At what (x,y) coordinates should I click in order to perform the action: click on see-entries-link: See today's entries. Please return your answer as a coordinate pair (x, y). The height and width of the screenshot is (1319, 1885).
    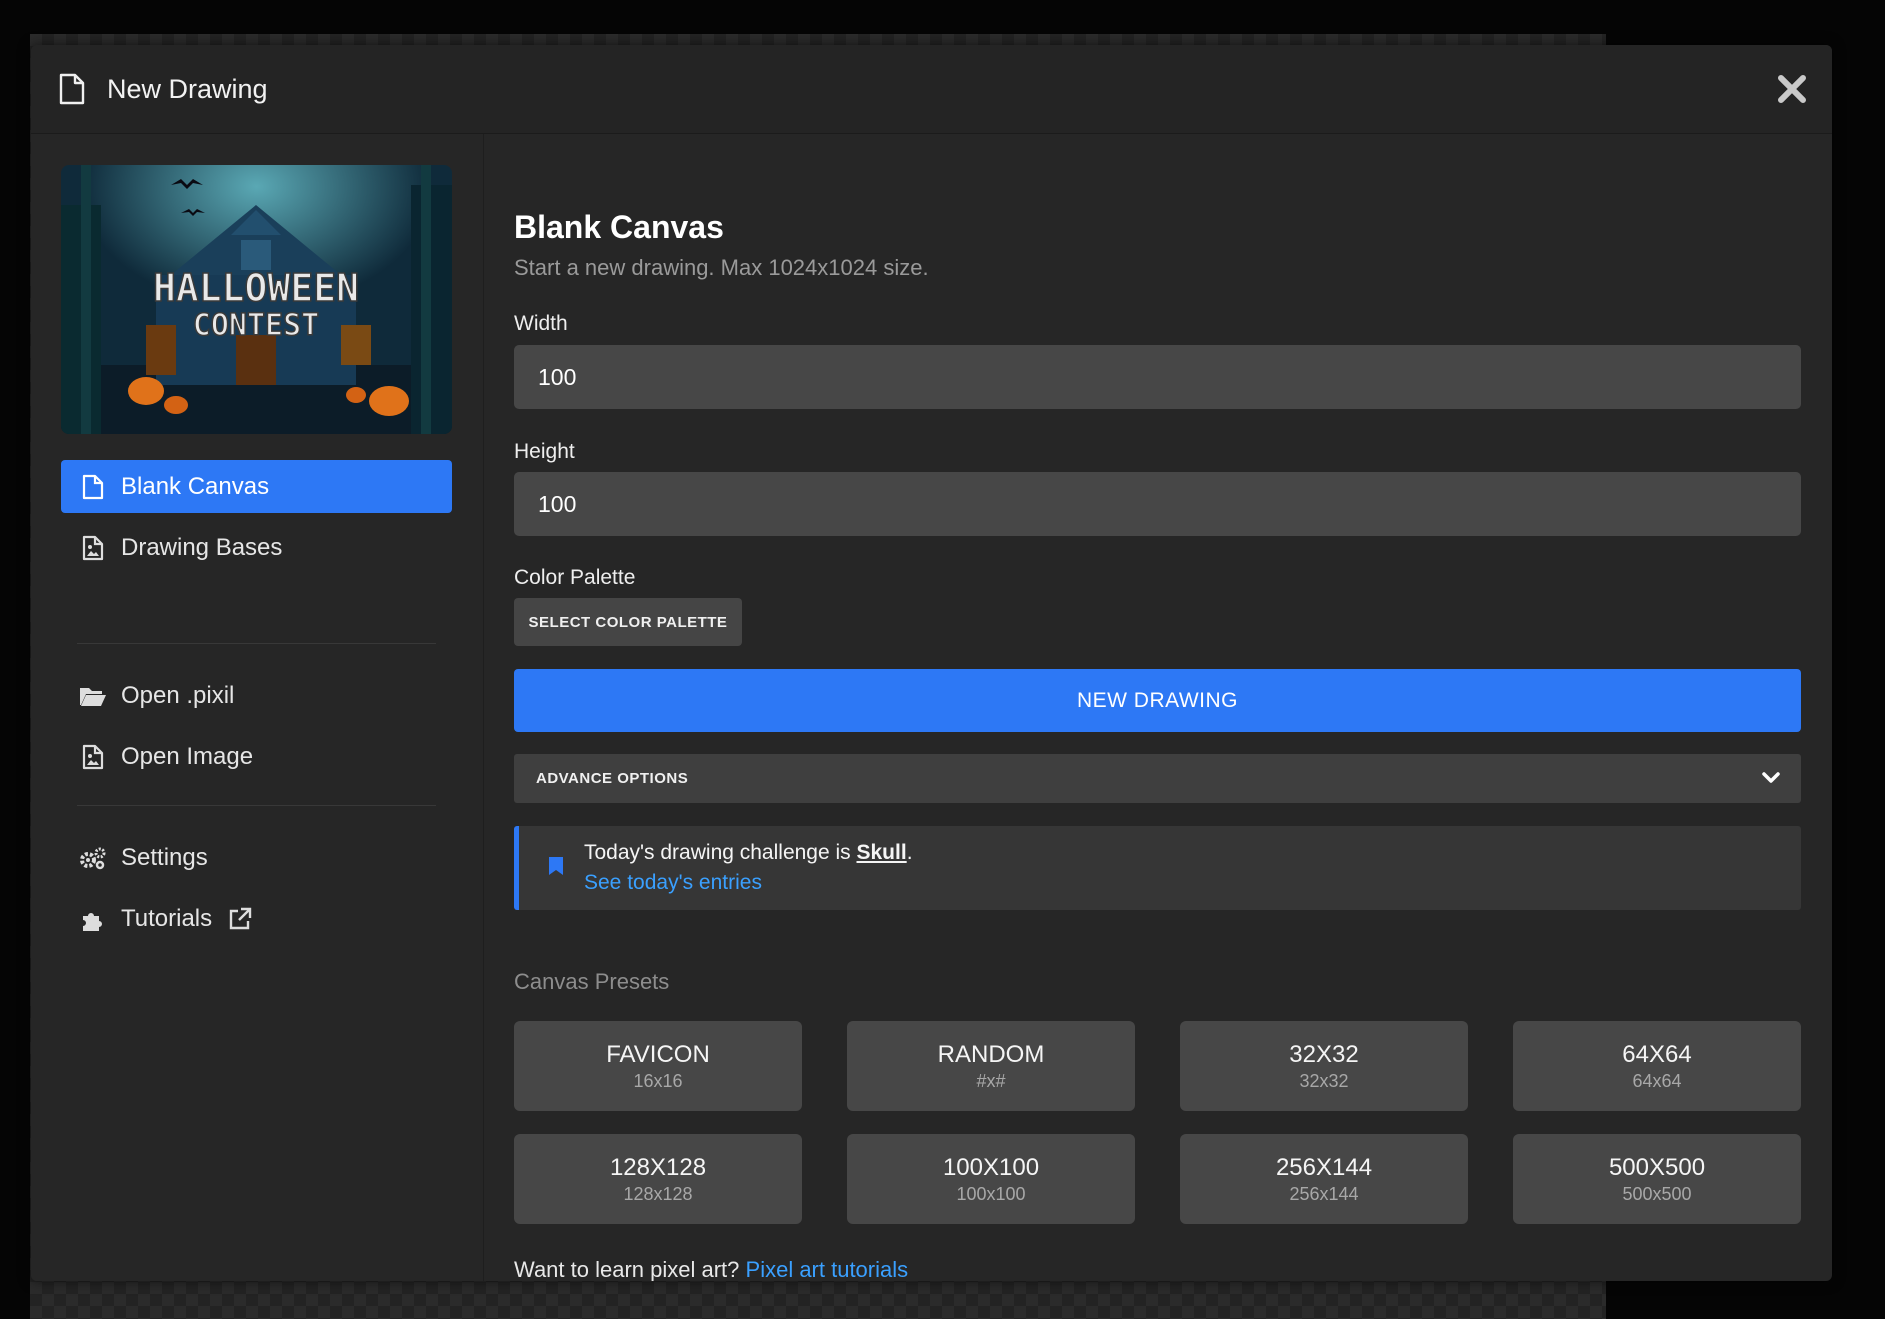
    Looking at the image, I should click on (673, 883).